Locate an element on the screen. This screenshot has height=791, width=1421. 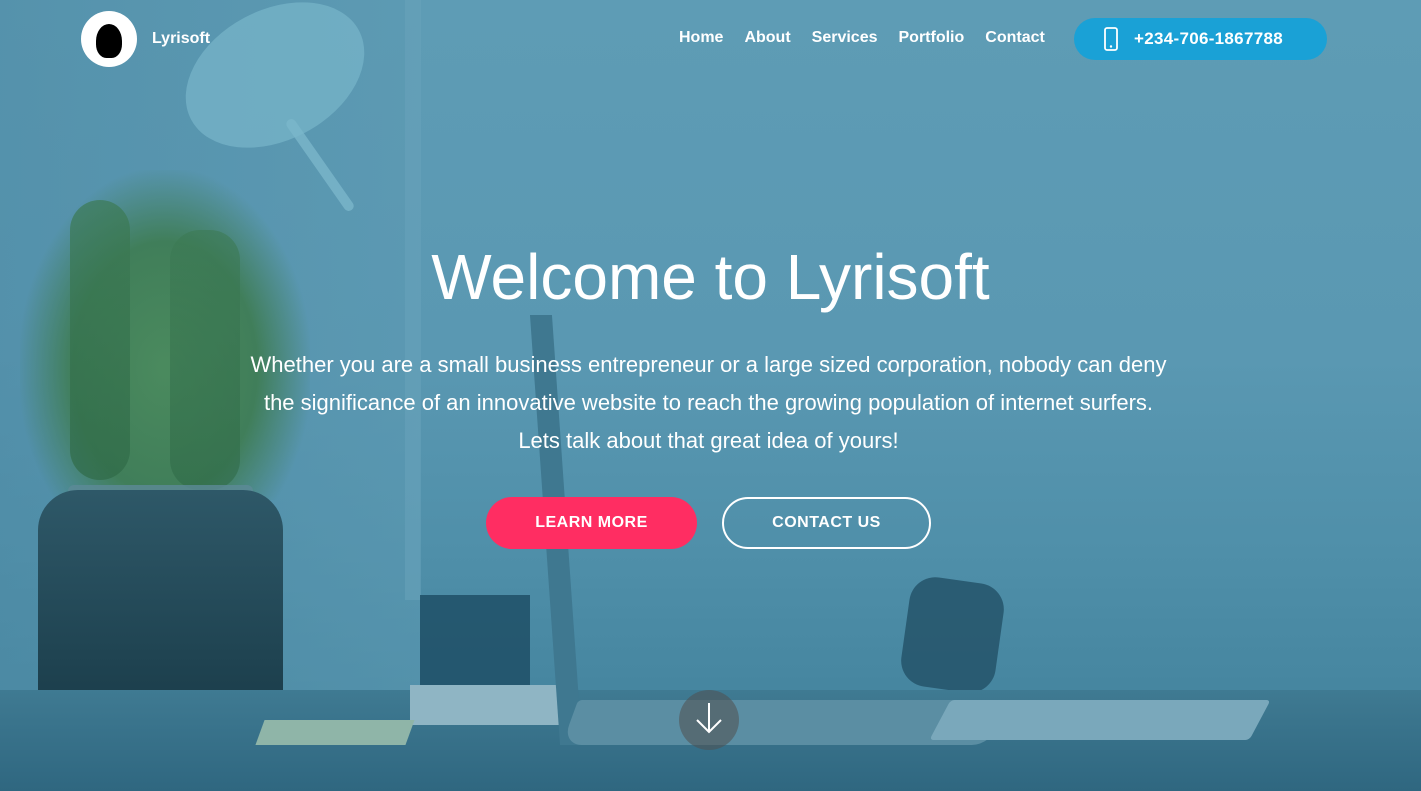
hero-title: Welcome to Lyrisoft is located at coordinates (710, 277).